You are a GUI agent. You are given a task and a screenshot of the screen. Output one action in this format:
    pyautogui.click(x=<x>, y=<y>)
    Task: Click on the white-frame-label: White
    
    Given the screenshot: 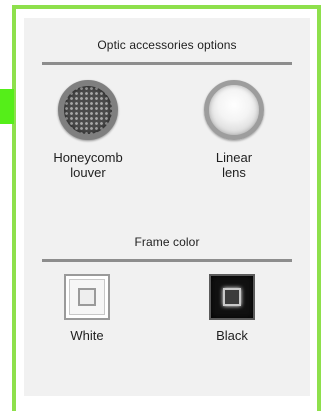 What is the action you would take?
    pyautogui.click(x=87, y=335)
    